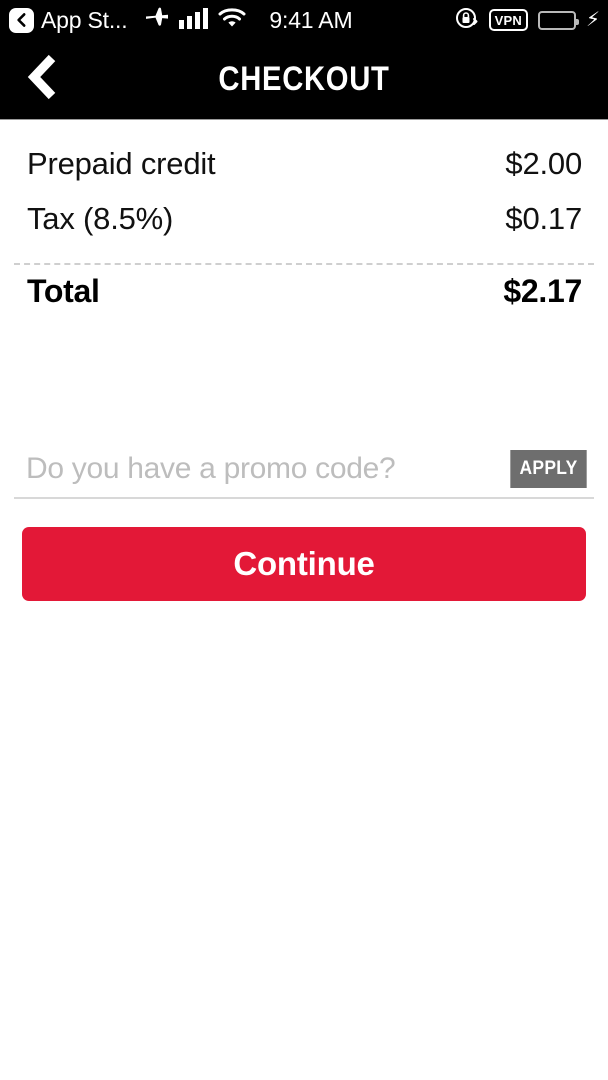 This screenshot has width=608, height=1080. Describe the element at coordinates (304, 264) in the screenshot. I see `summary-divider` at that location.